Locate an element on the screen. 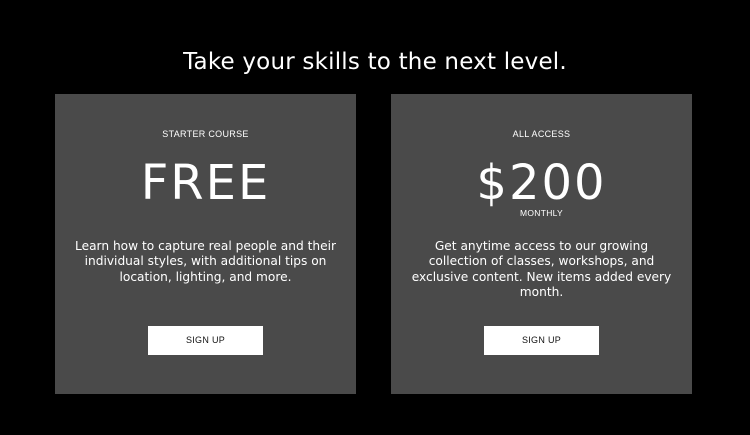  plan-price: $200 is located at coordinates (541, 183).